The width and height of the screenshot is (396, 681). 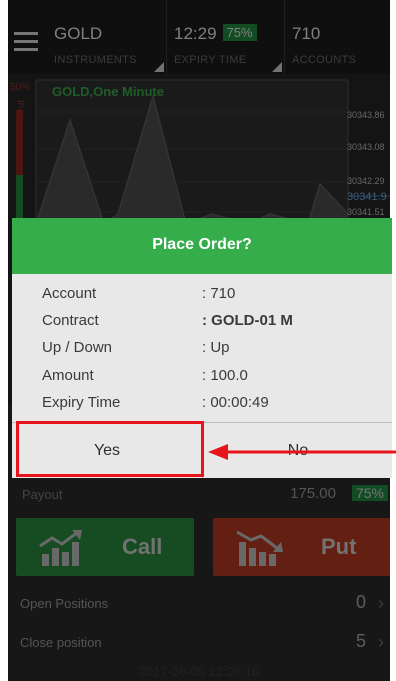 I want to click on order-row-contract: Contract : GOLD-01 M, so click(x=202, y=320).